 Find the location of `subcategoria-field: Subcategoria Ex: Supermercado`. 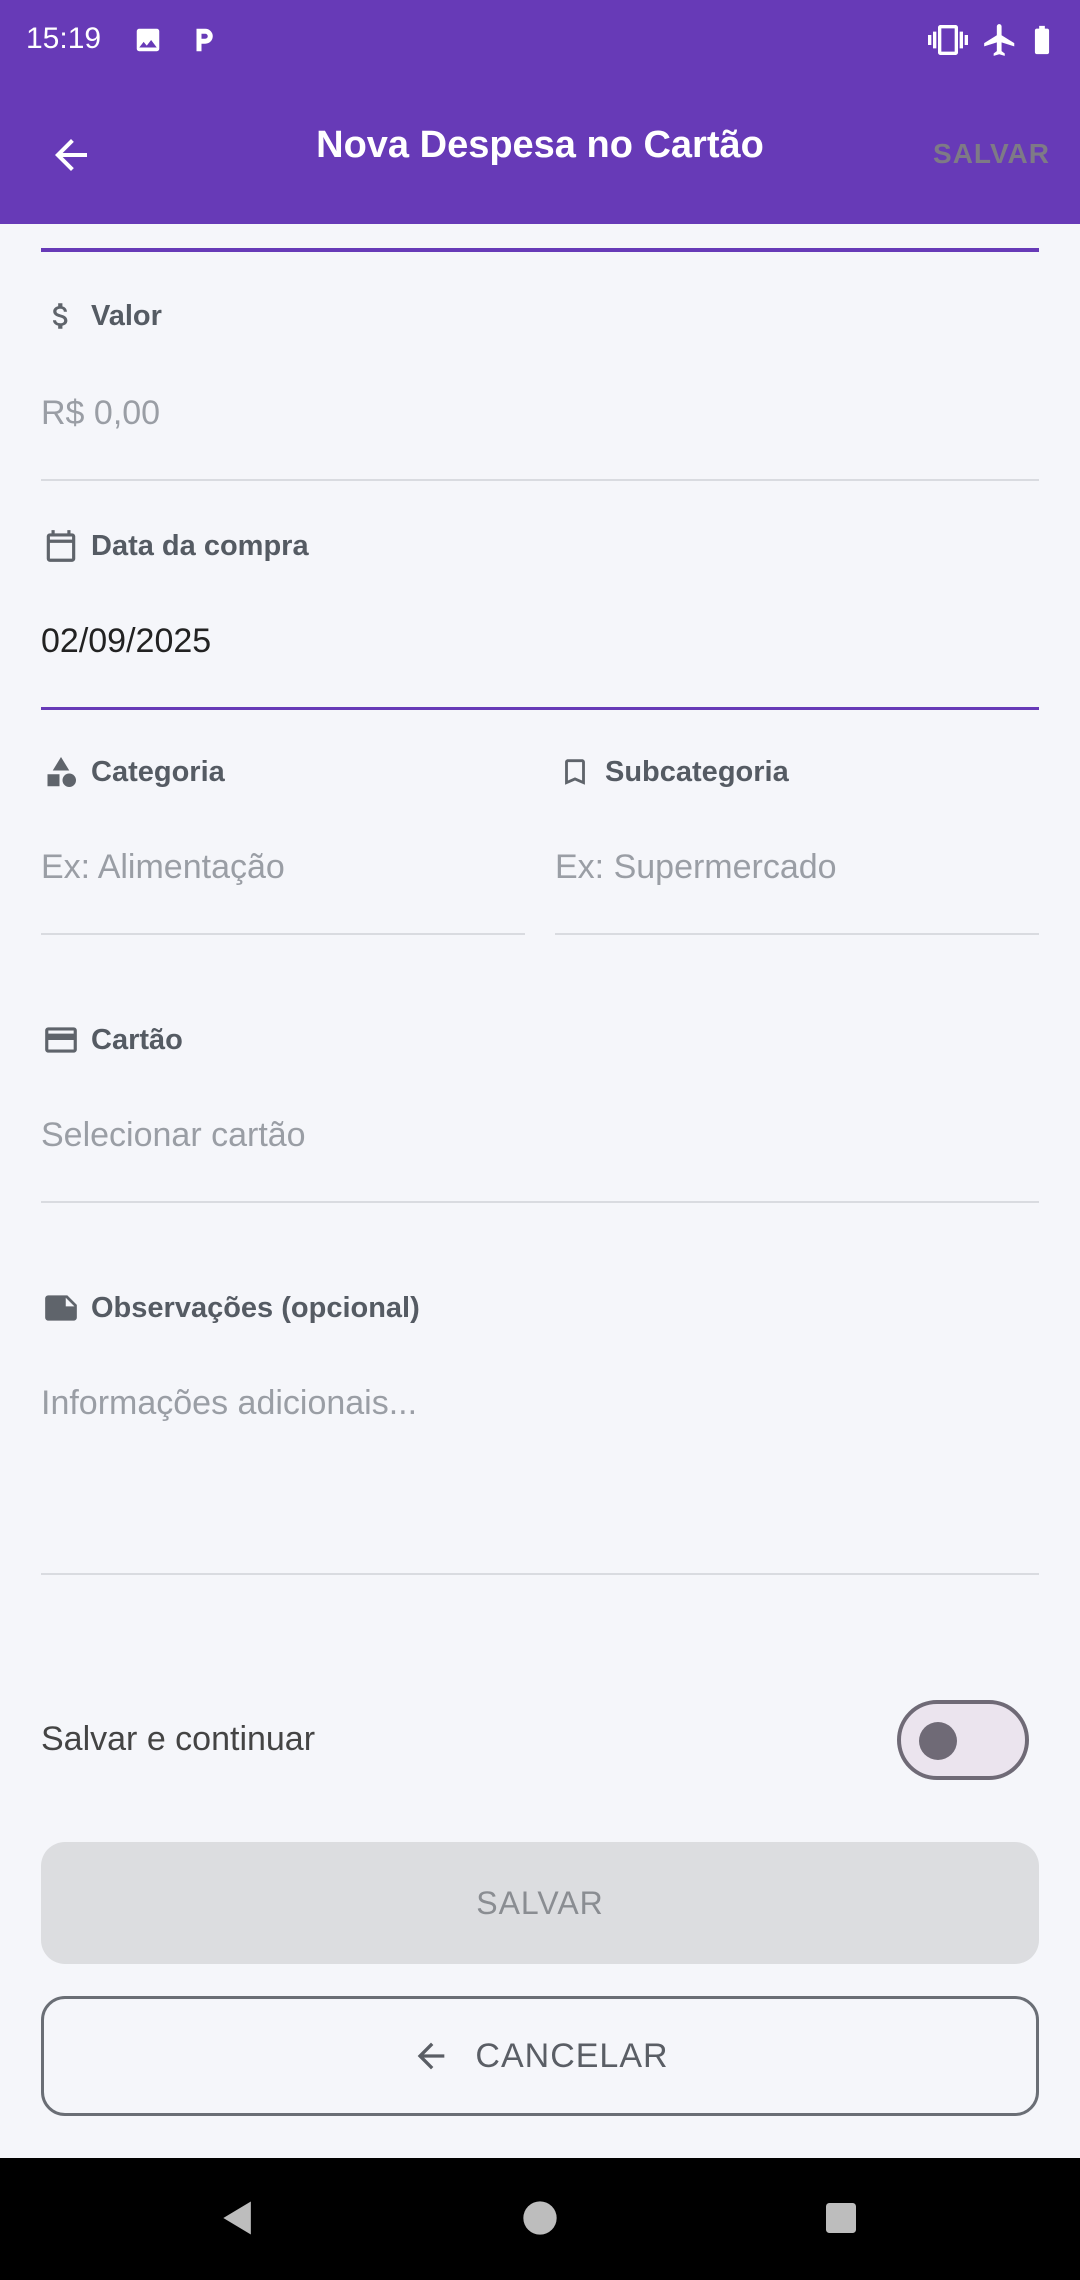

subcategoria-field: Subcategoria Ex: Supermercado is located at coordinates (797, 845).